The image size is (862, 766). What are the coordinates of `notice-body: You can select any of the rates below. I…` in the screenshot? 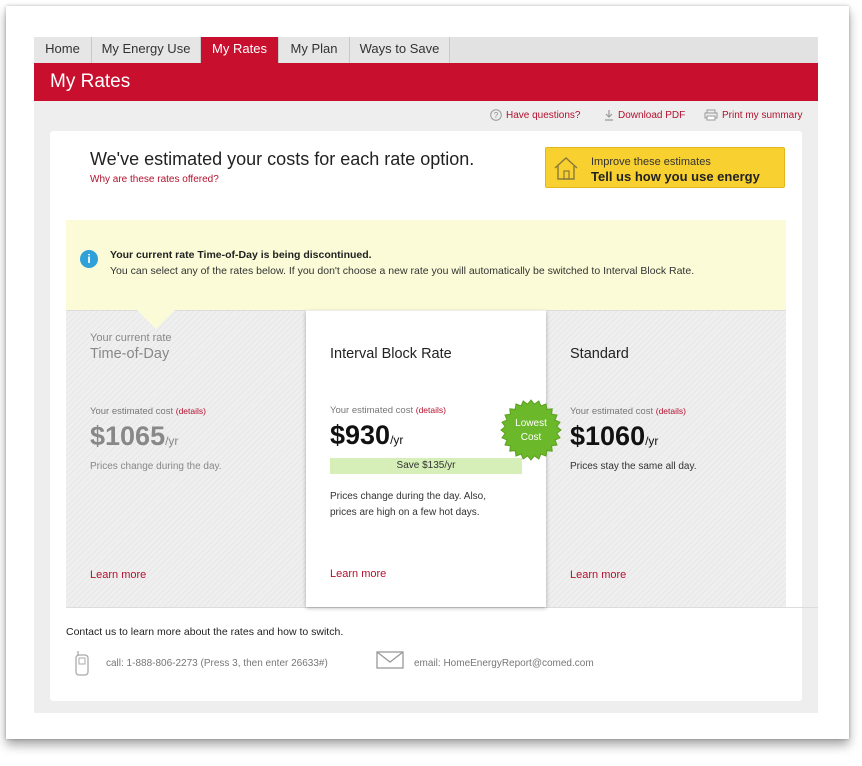 It's located at (402, 271).